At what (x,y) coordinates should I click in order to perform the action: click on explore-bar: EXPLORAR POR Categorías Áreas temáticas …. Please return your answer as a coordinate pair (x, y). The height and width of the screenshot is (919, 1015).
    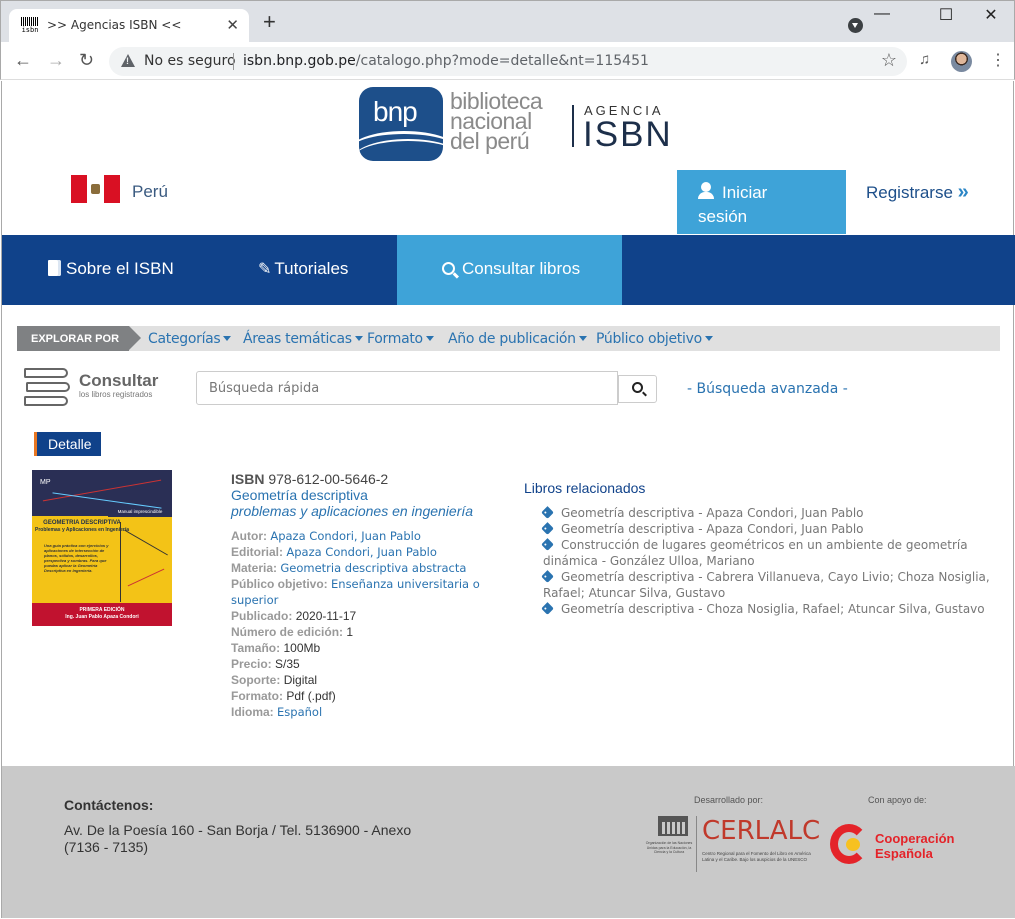
    Looking at the image, I should click on (508, 338).